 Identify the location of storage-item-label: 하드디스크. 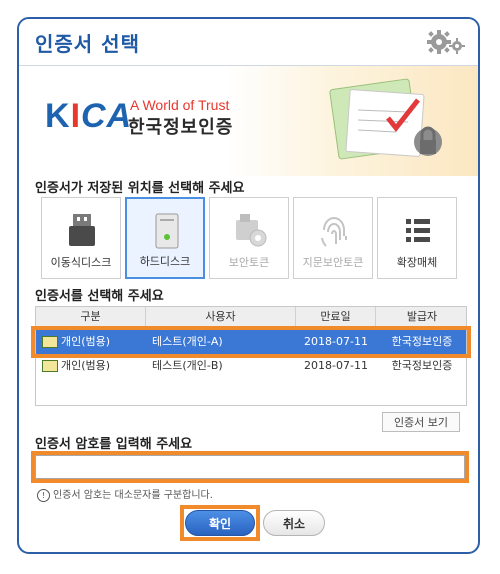
(165, 261).